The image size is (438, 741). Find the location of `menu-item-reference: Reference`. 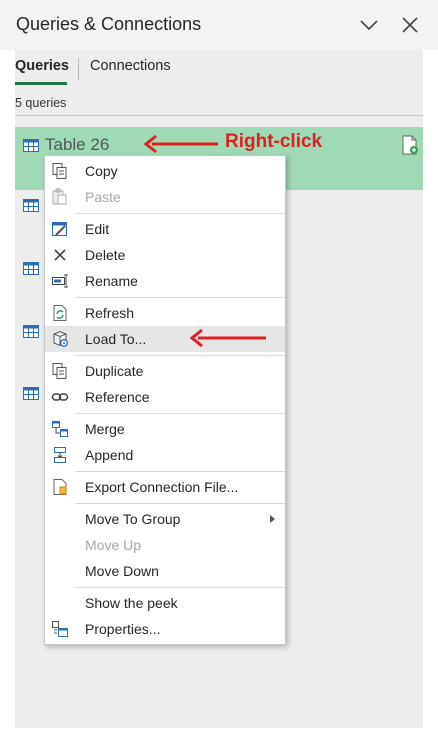

menu-item-reference: Reference is located at coordinates (165, 397).